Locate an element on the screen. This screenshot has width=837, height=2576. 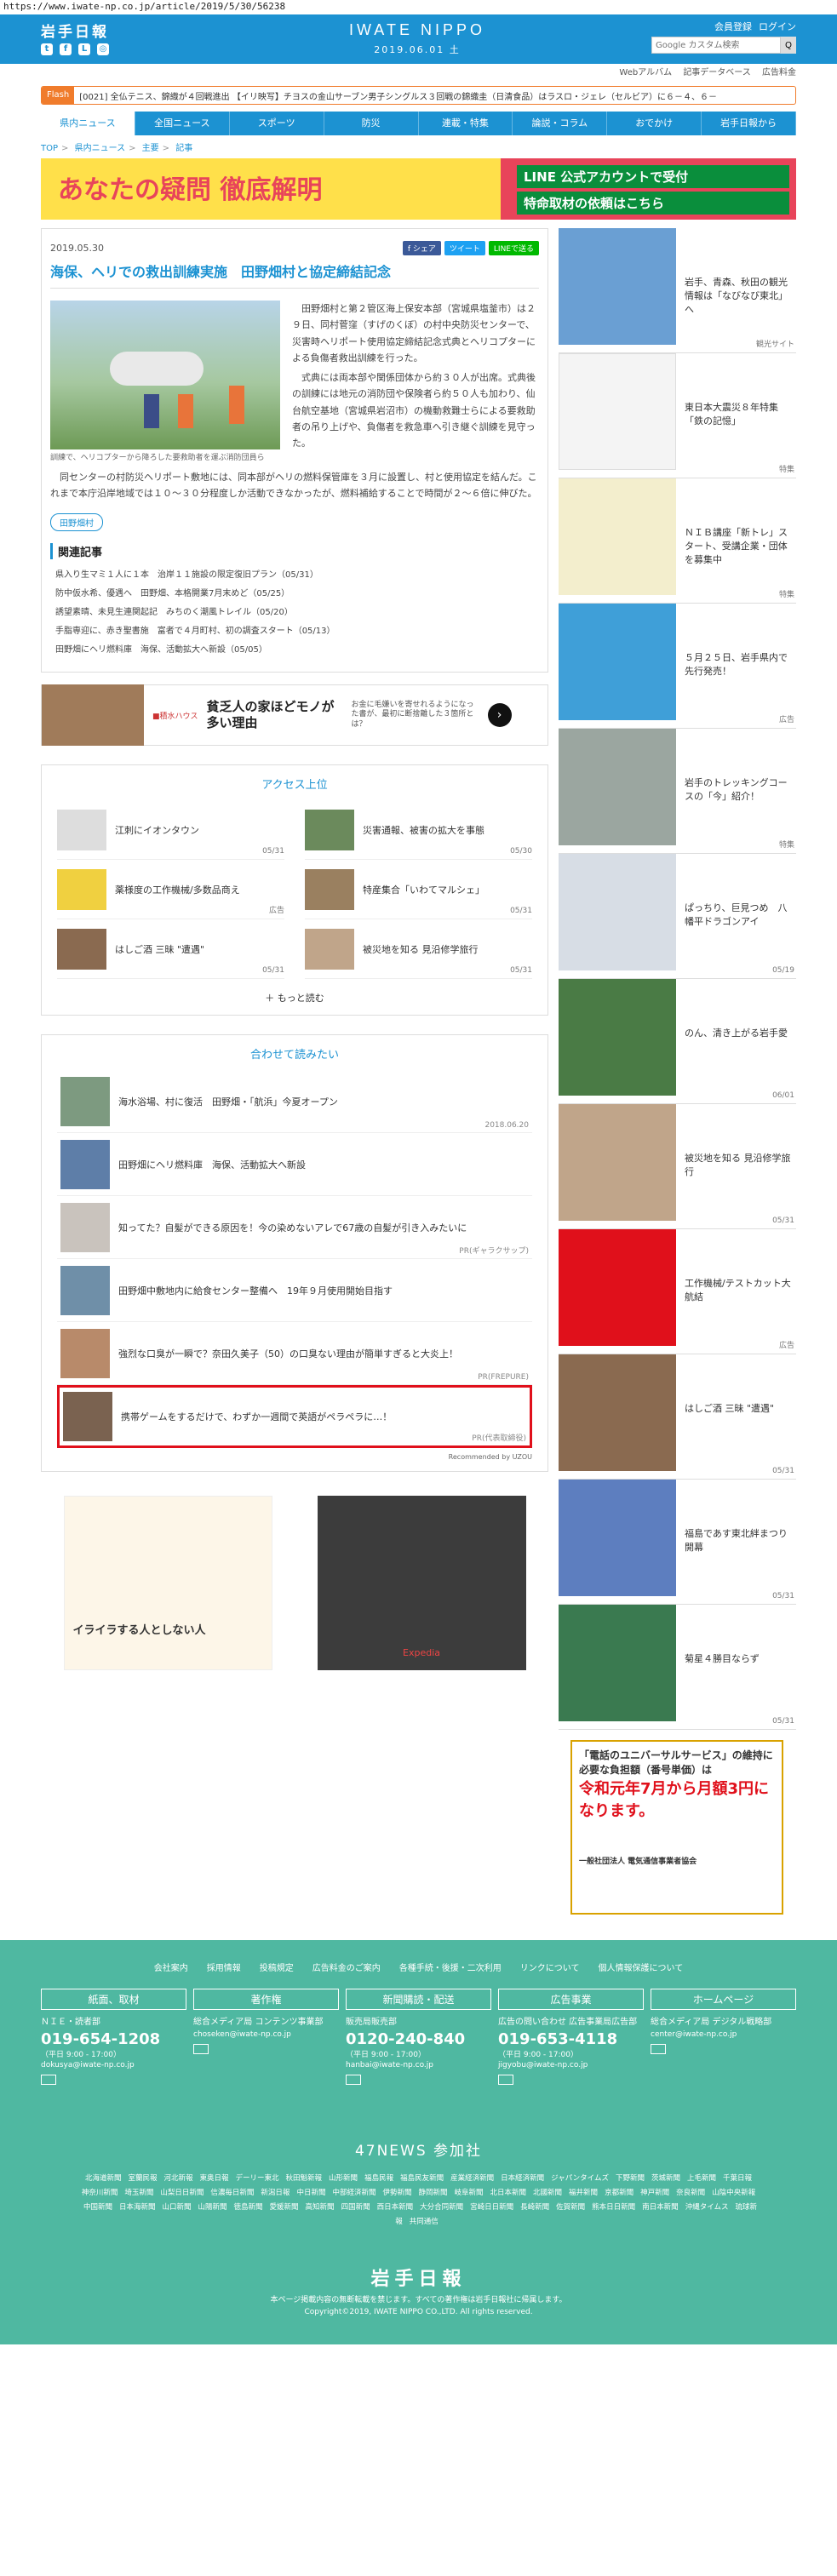
site-logo: 岩手日報 is located at coordinates (75, 31).